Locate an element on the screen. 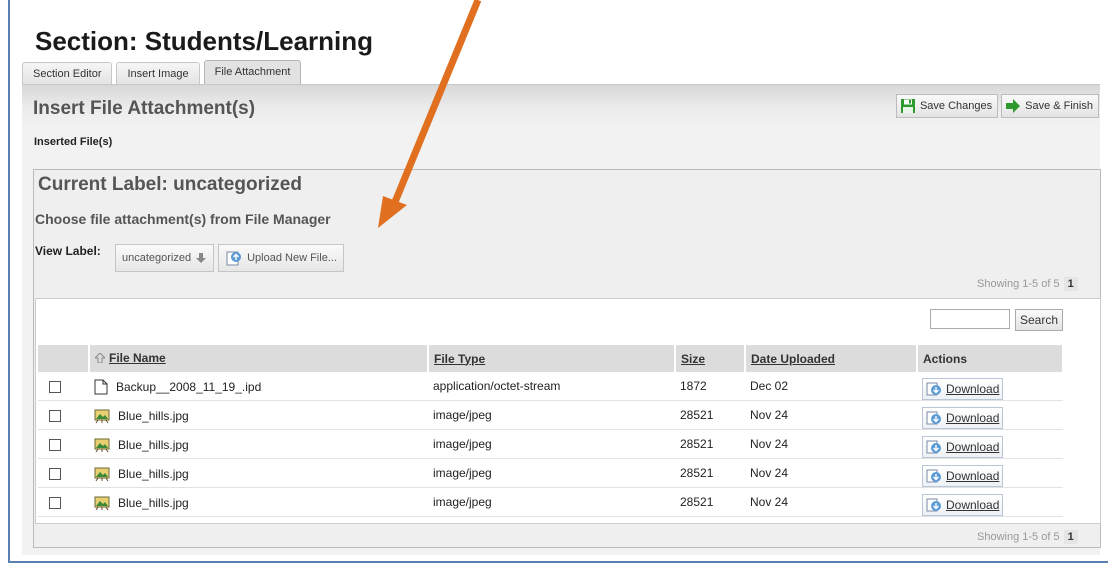  tab-insert-image: Insert Image is located at coordinates (158, 73).